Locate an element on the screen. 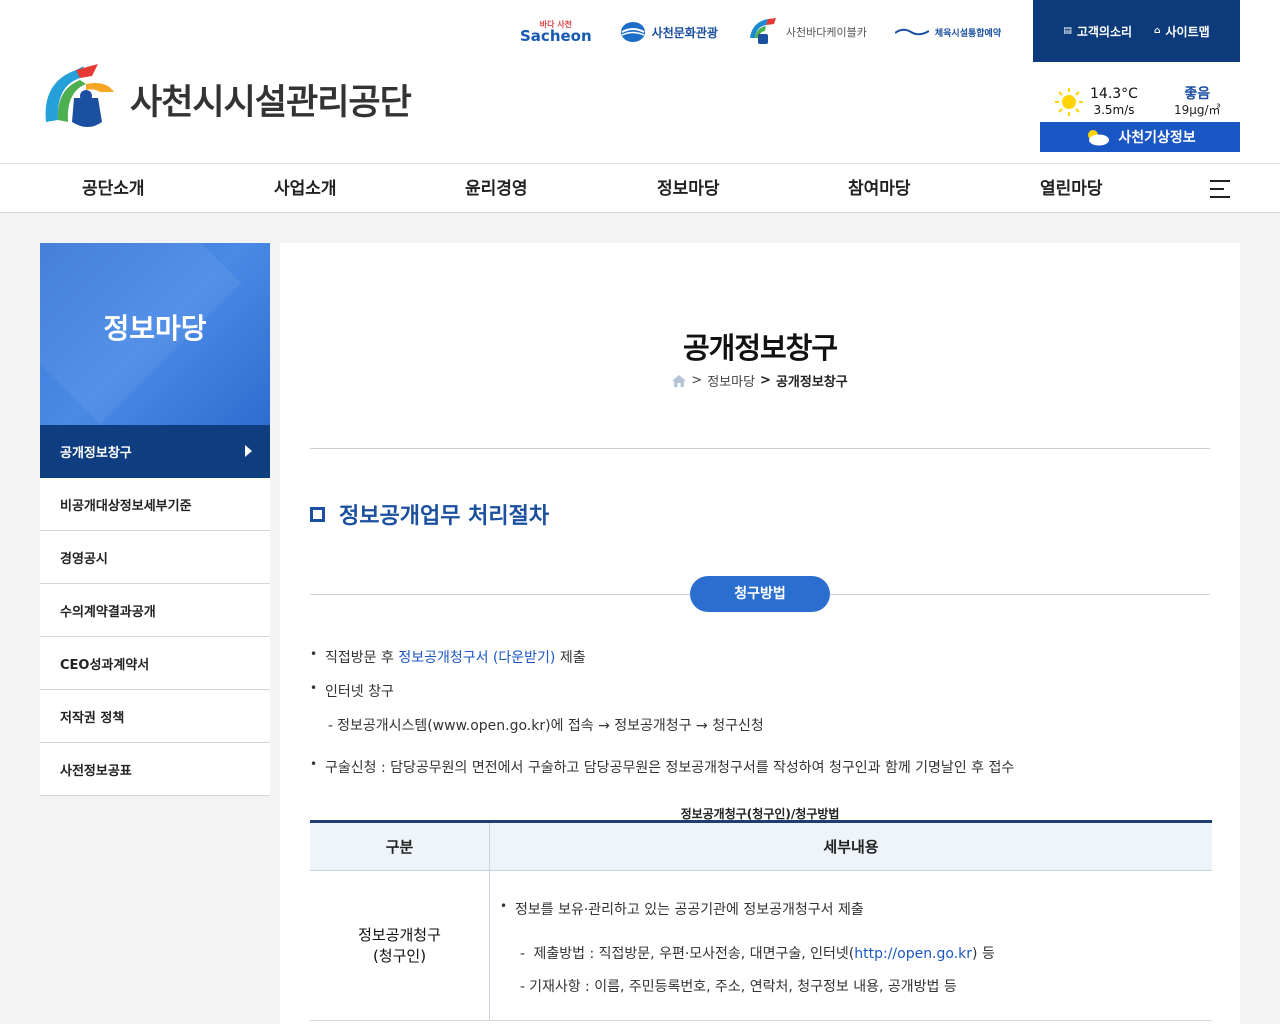  sitemap-label: 사이트맵 is located at coordinates (1187, 31).